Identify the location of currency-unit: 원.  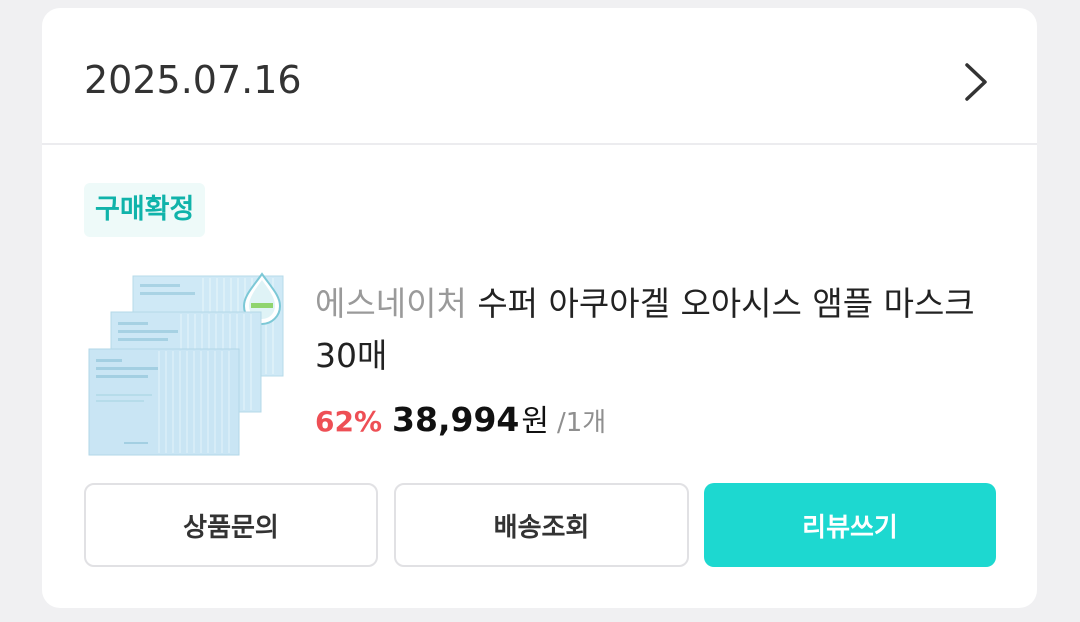
(535, 421).